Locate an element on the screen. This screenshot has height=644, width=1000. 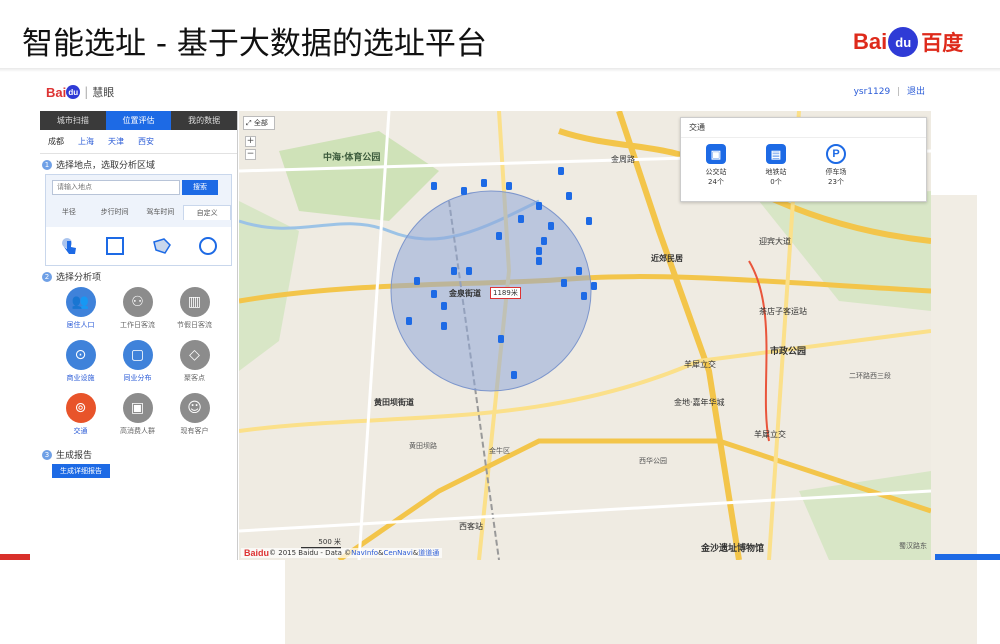
analysis-item: ▣ 高消费人群 is located at coordinates (137, 419).